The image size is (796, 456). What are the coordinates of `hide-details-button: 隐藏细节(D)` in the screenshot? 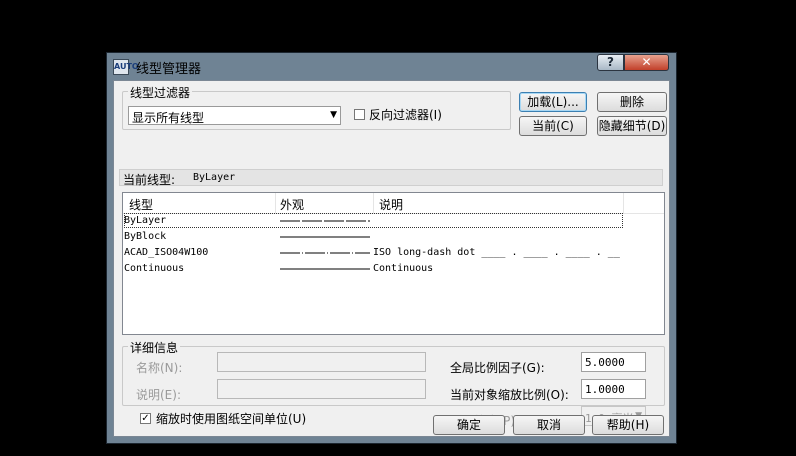 It's located at (632, 126).